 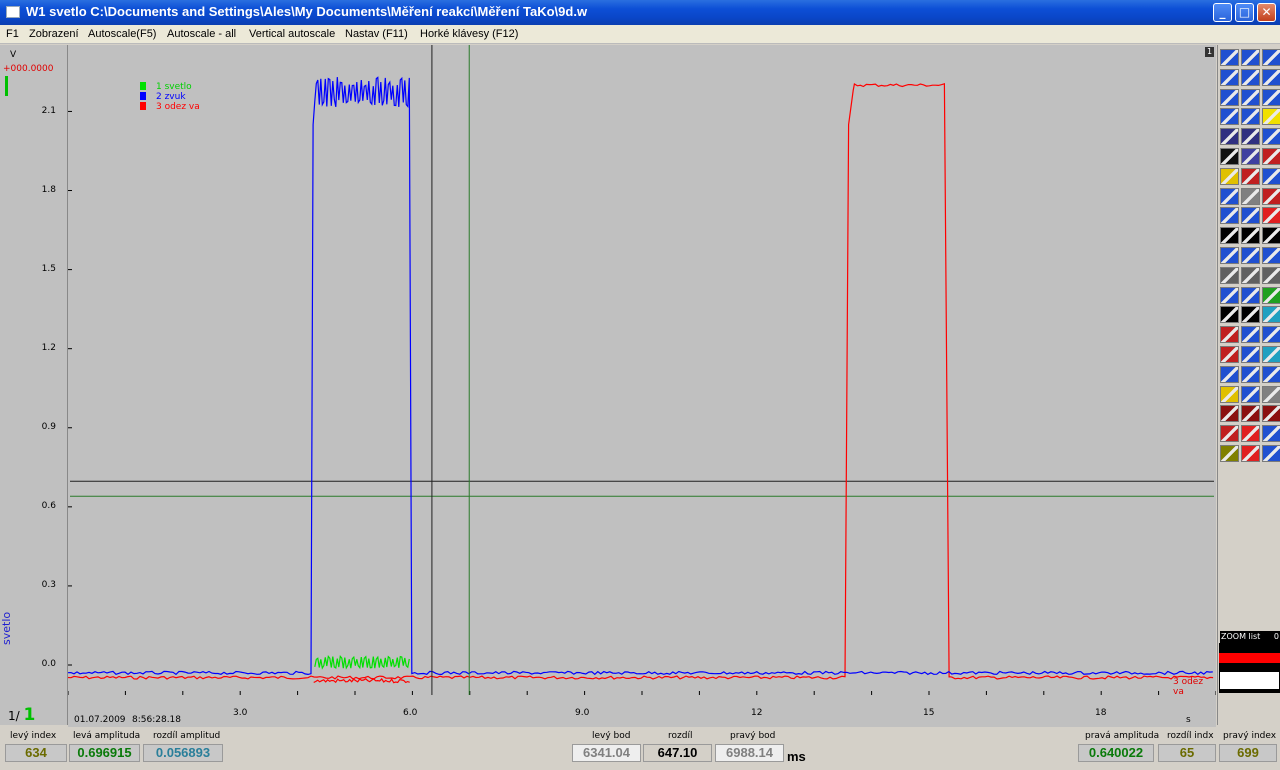 What do you see at coordinates (1229, 275) in the screenshot?
I see `tool-button-r12-c1` at bounding box center [1229, 275].